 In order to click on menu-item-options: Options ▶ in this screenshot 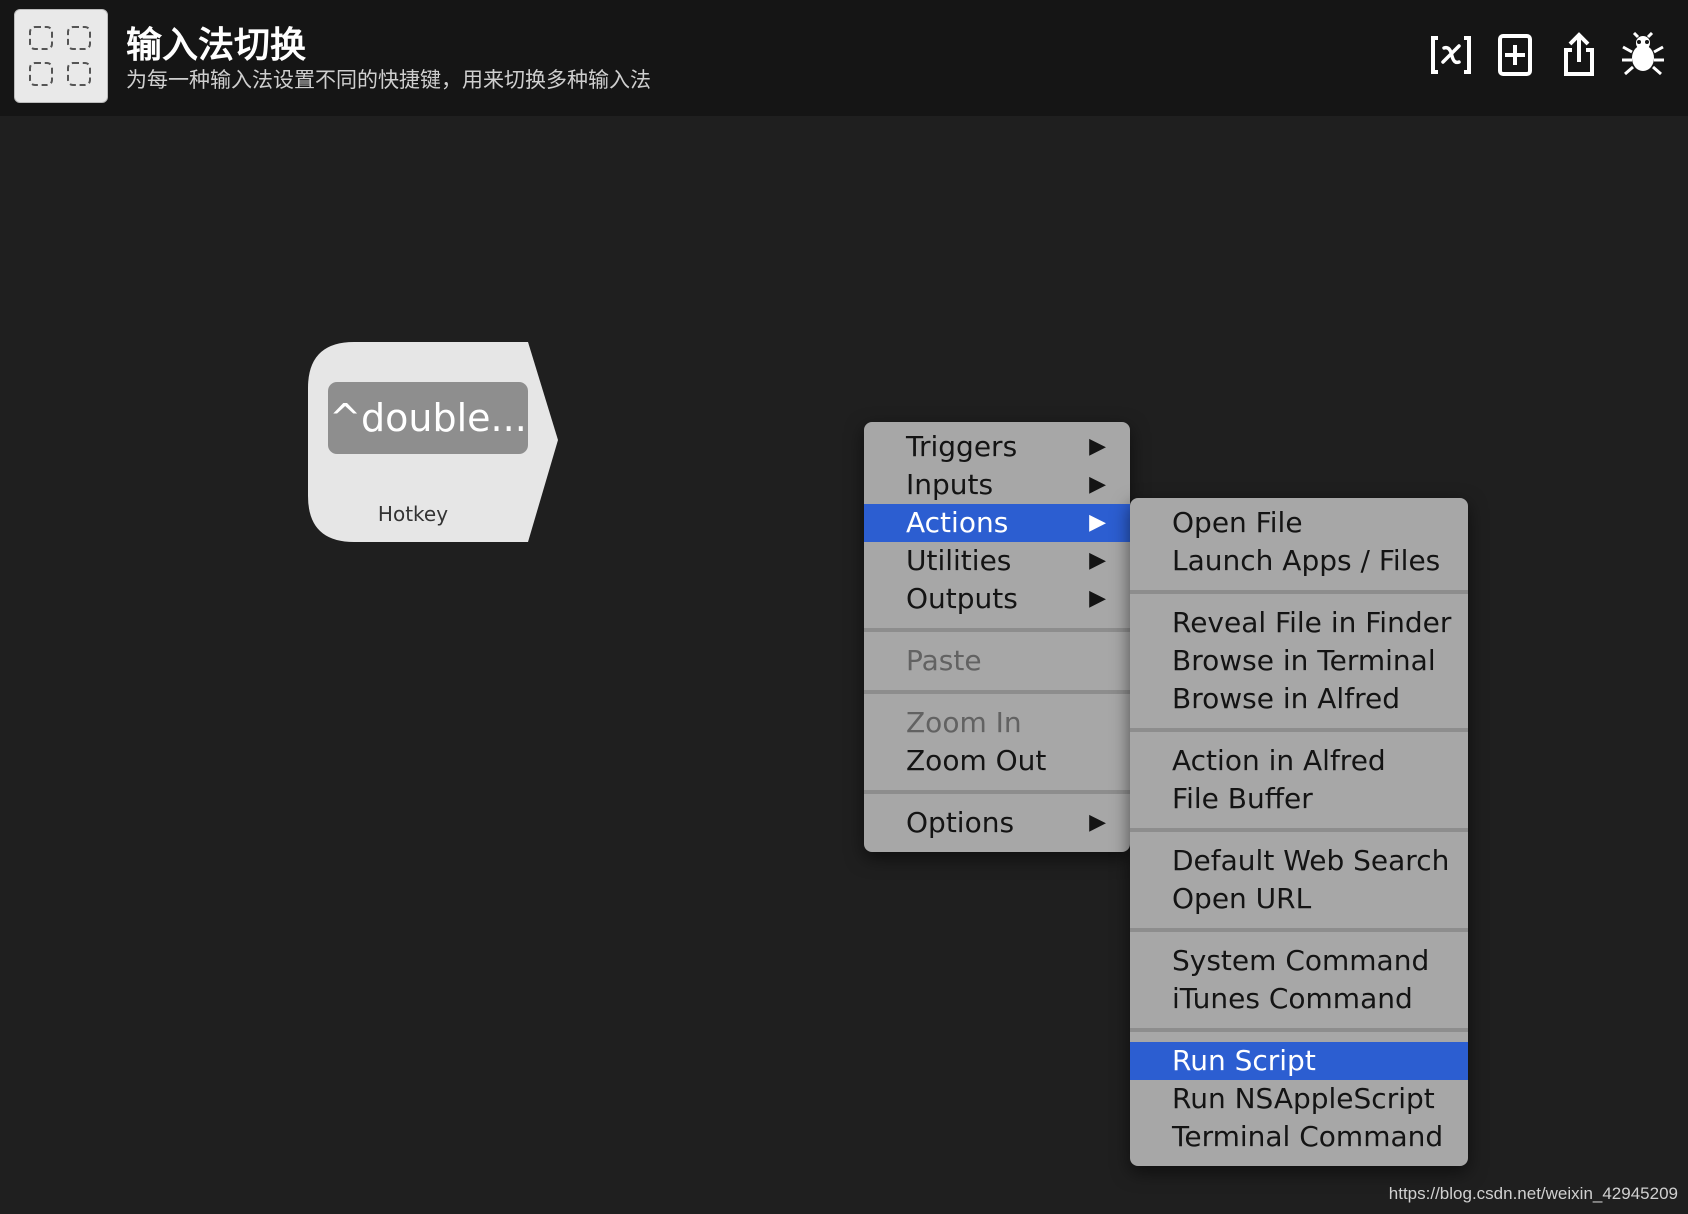, I will do `click(997, 823)`.